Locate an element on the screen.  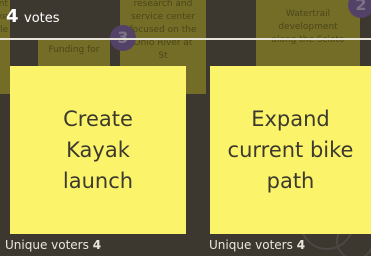
vote-count-label: votes is located at coordinates (42, 18).